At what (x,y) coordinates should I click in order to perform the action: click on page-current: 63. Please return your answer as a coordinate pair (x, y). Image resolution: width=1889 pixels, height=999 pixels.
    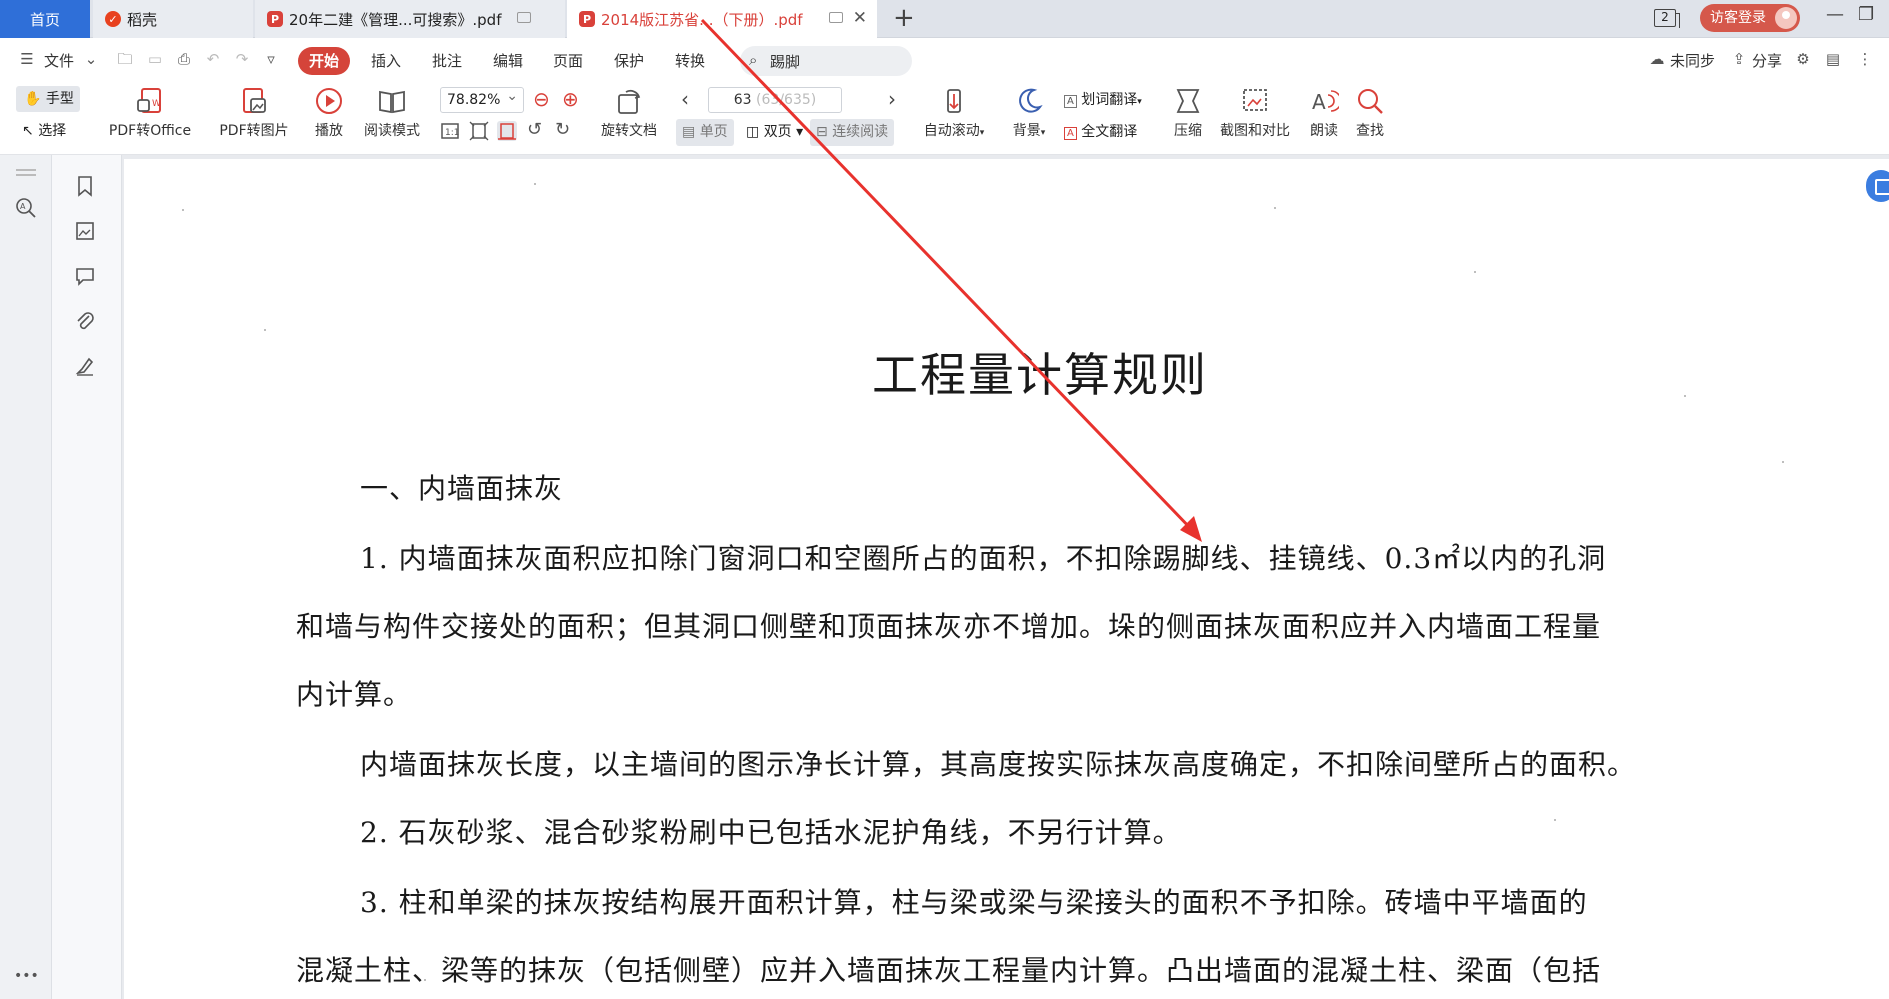
    Looking at the image, I should click on (742, 100).